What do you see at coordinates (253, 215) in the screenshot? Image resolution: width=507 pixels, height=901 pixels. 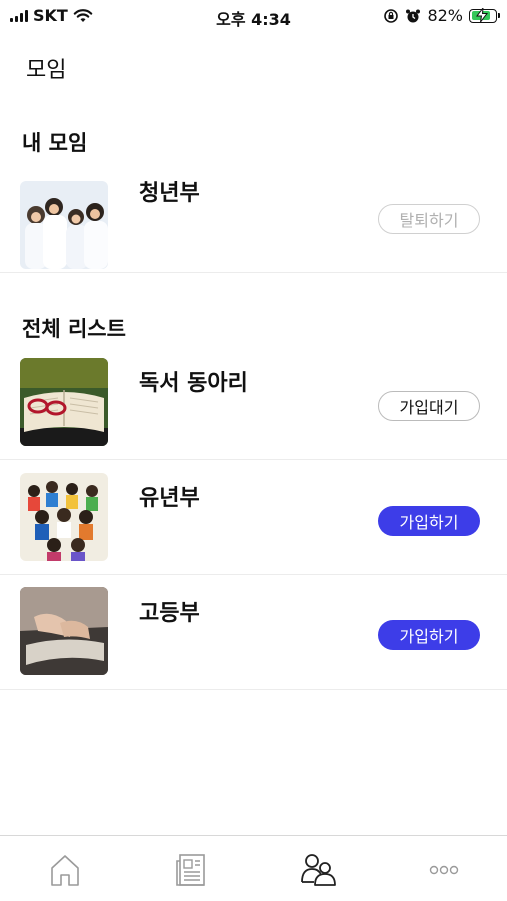 I see `my-group-row: 청년부 탈퇴하기` at bounding box center [253, 215].